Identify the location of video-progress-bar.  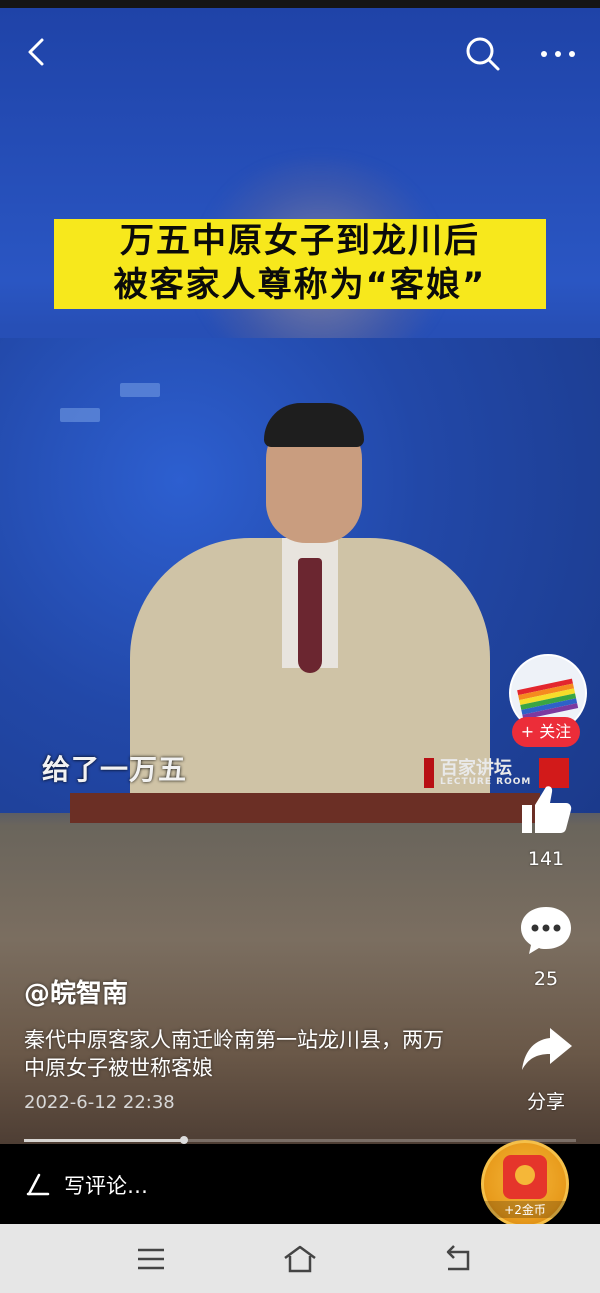
(300, 1140).